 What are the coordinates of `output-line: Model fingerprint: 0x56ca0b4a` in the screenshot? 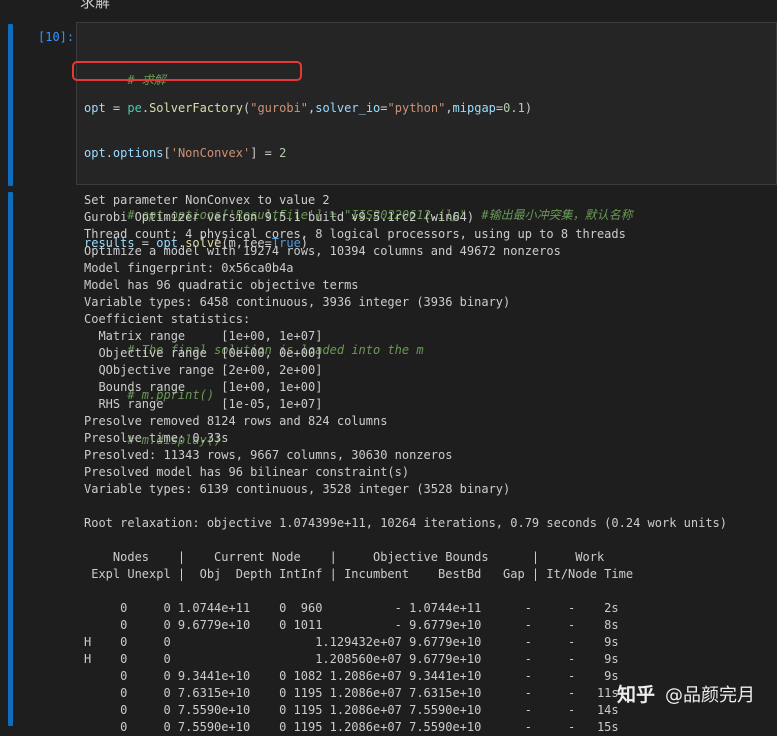 It's located at (189, 268).